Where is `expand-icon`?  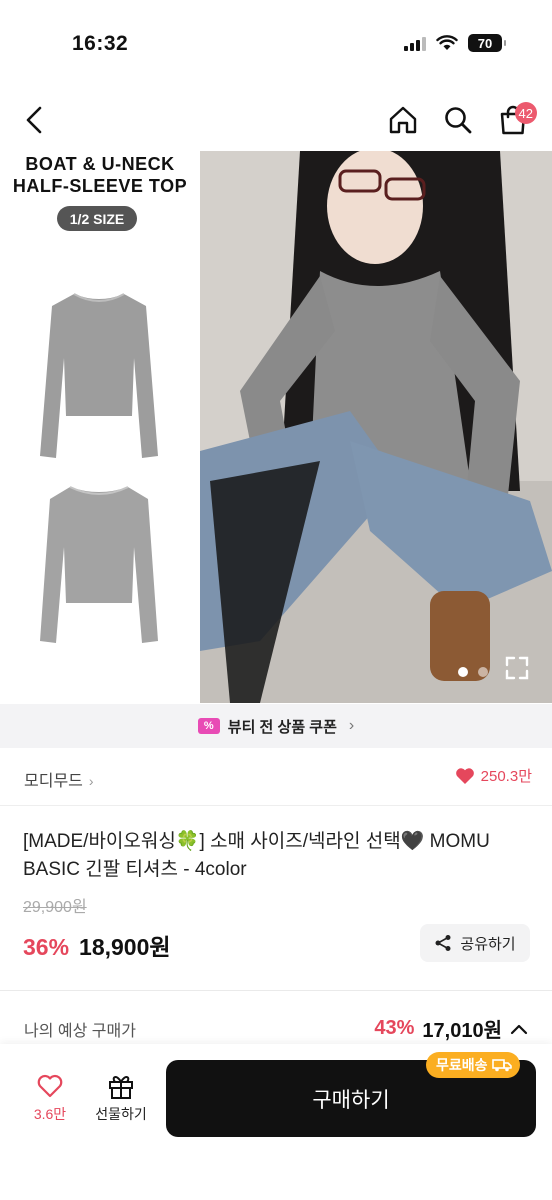
expand-icon is located at coordinates (517, 668).